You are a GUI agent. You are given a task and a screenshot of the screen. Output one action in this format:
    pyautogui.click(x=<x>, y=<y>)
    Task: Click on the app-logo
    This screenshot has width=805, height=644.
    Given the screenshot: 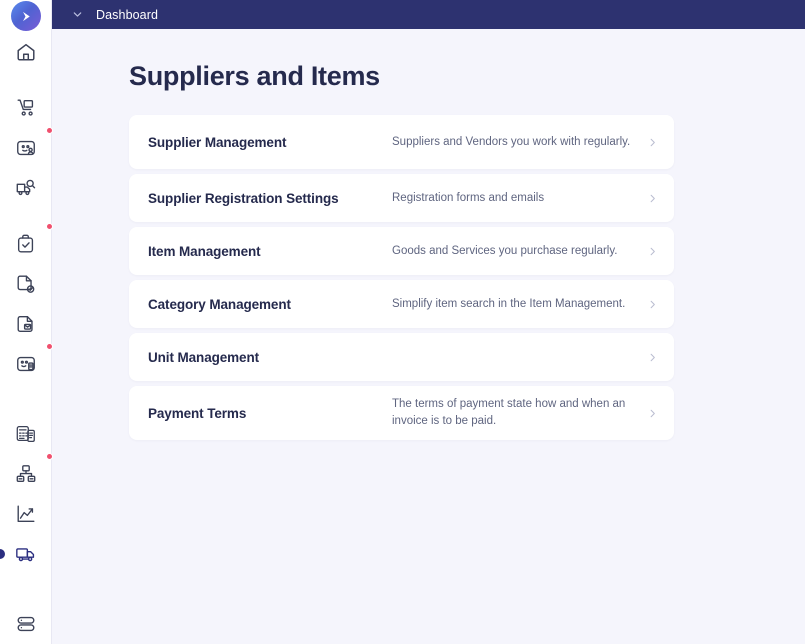 What is the action you would take?
    pyautogui.click(x=25, y=16)
    